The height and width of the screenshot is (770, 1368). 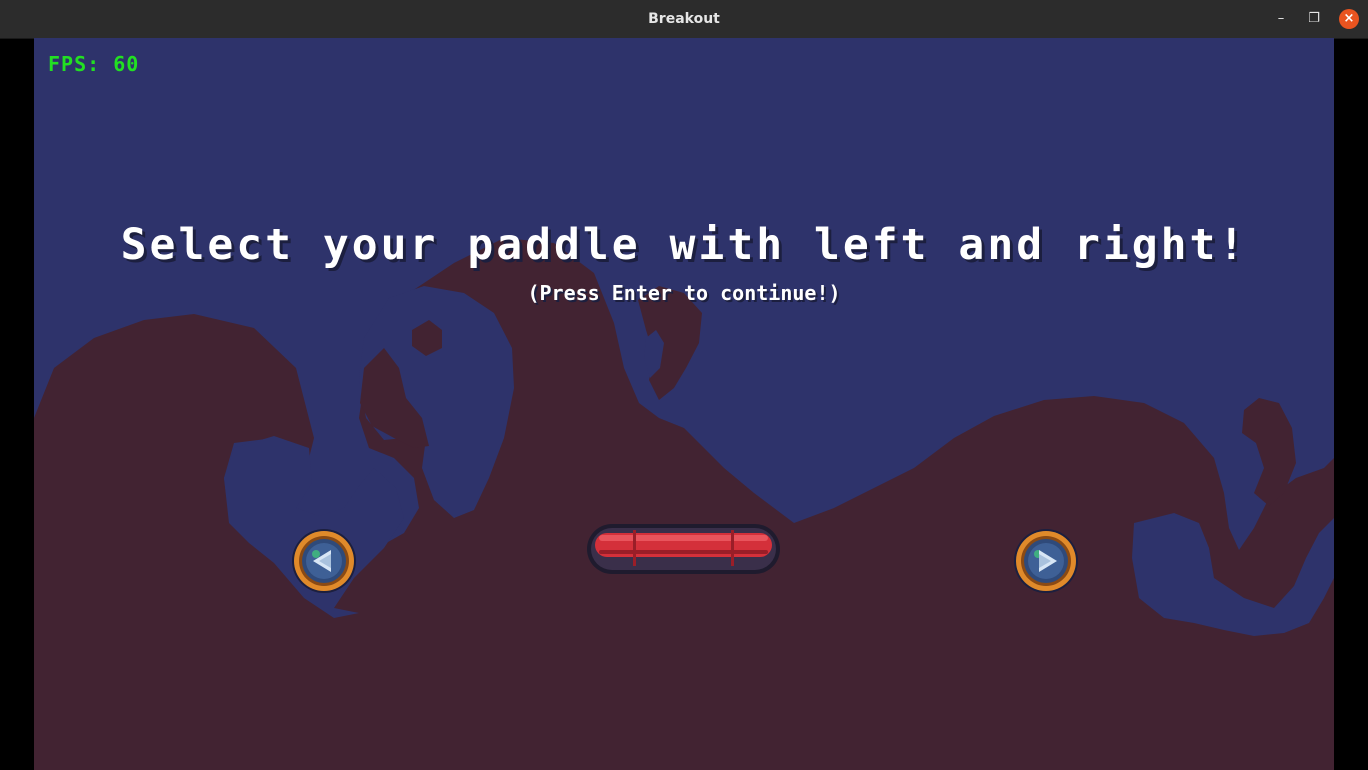 I want to click on maximize-icon: ❐, so click(x=1314, y=19).